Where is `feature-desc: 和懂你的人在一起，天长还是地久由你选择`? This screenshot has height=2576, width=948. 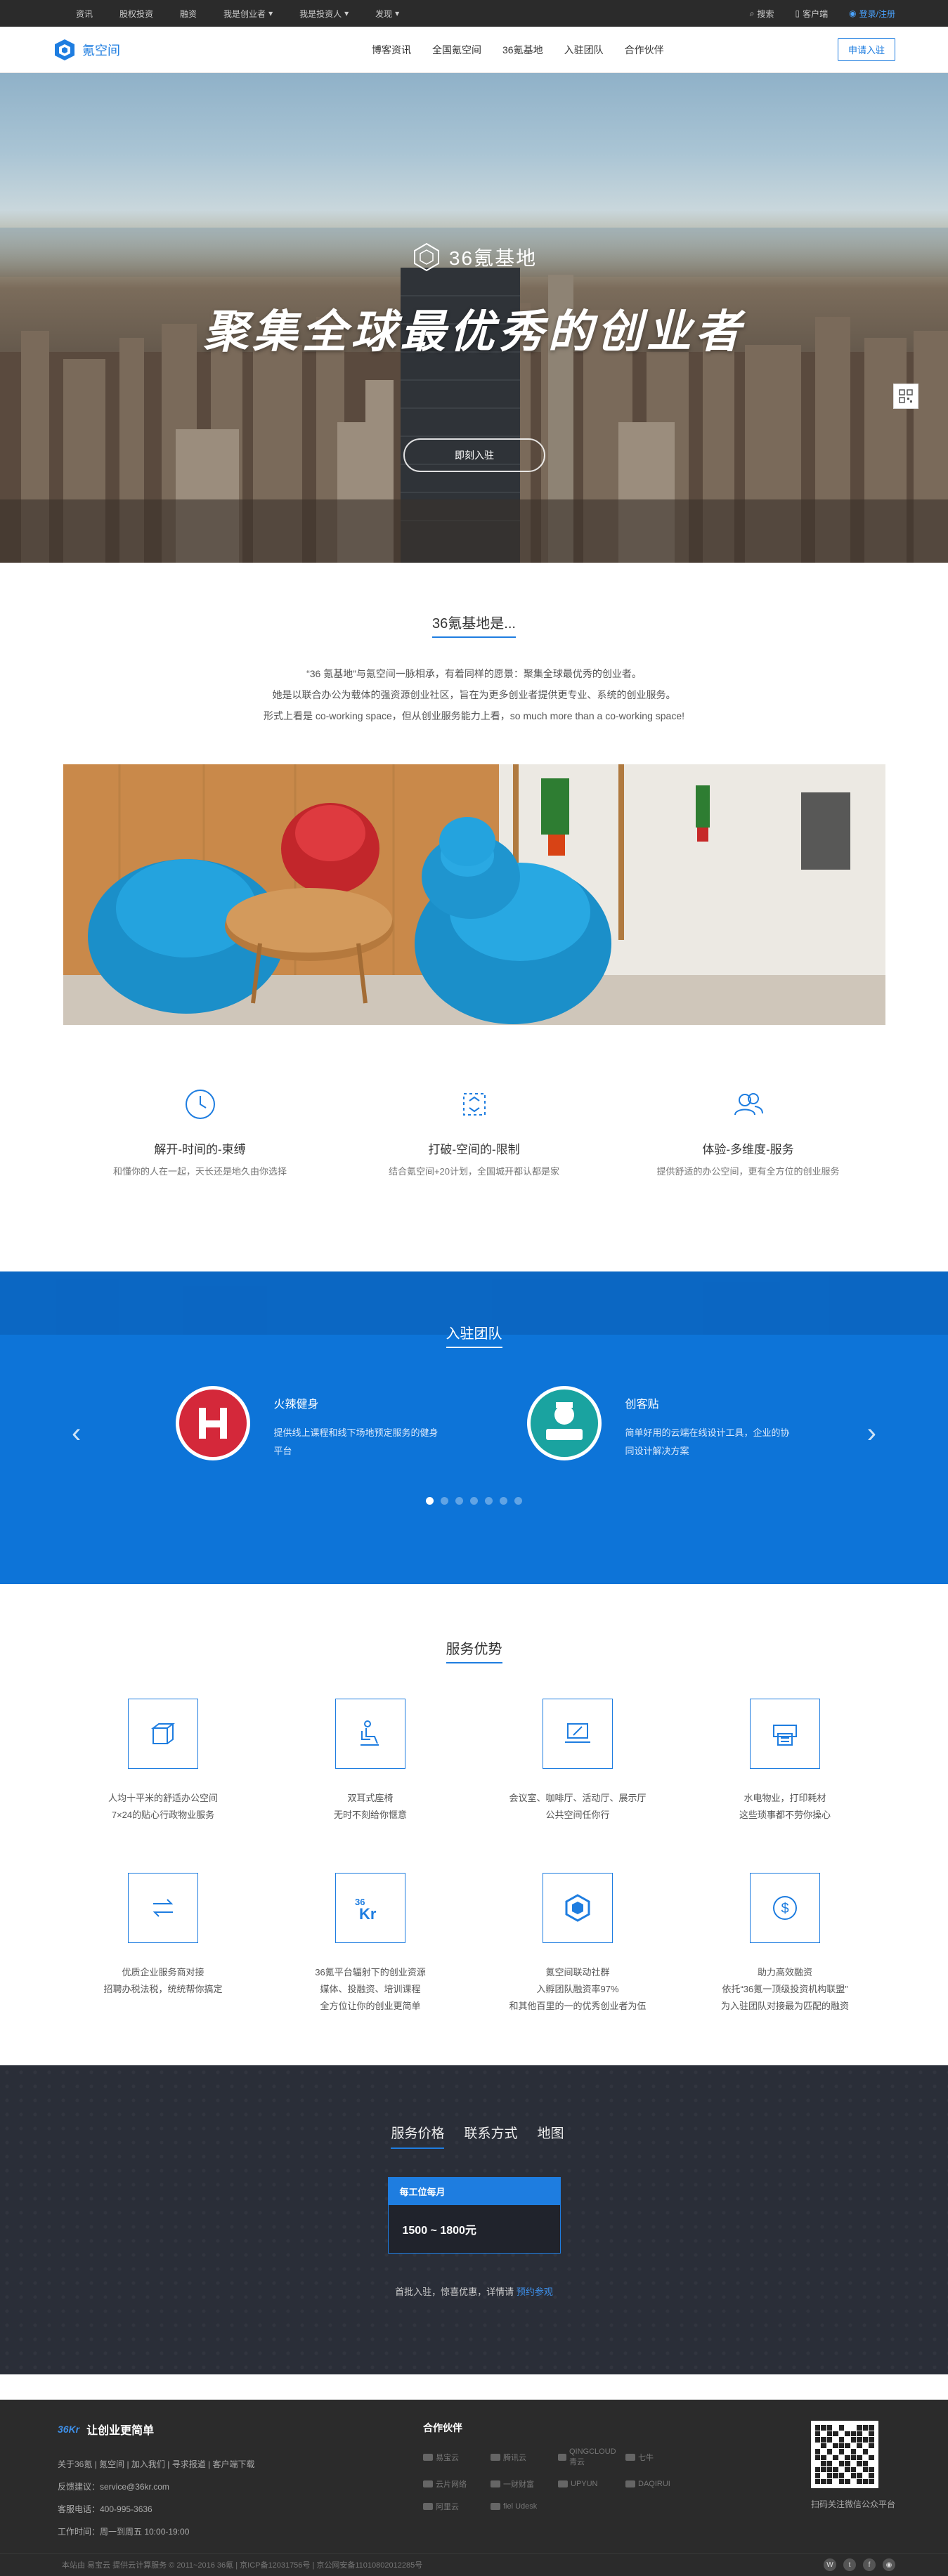
feature-desc: 和懂你的人在一起，天长还是地久由你选择 is located at coordinates (200, 1172).